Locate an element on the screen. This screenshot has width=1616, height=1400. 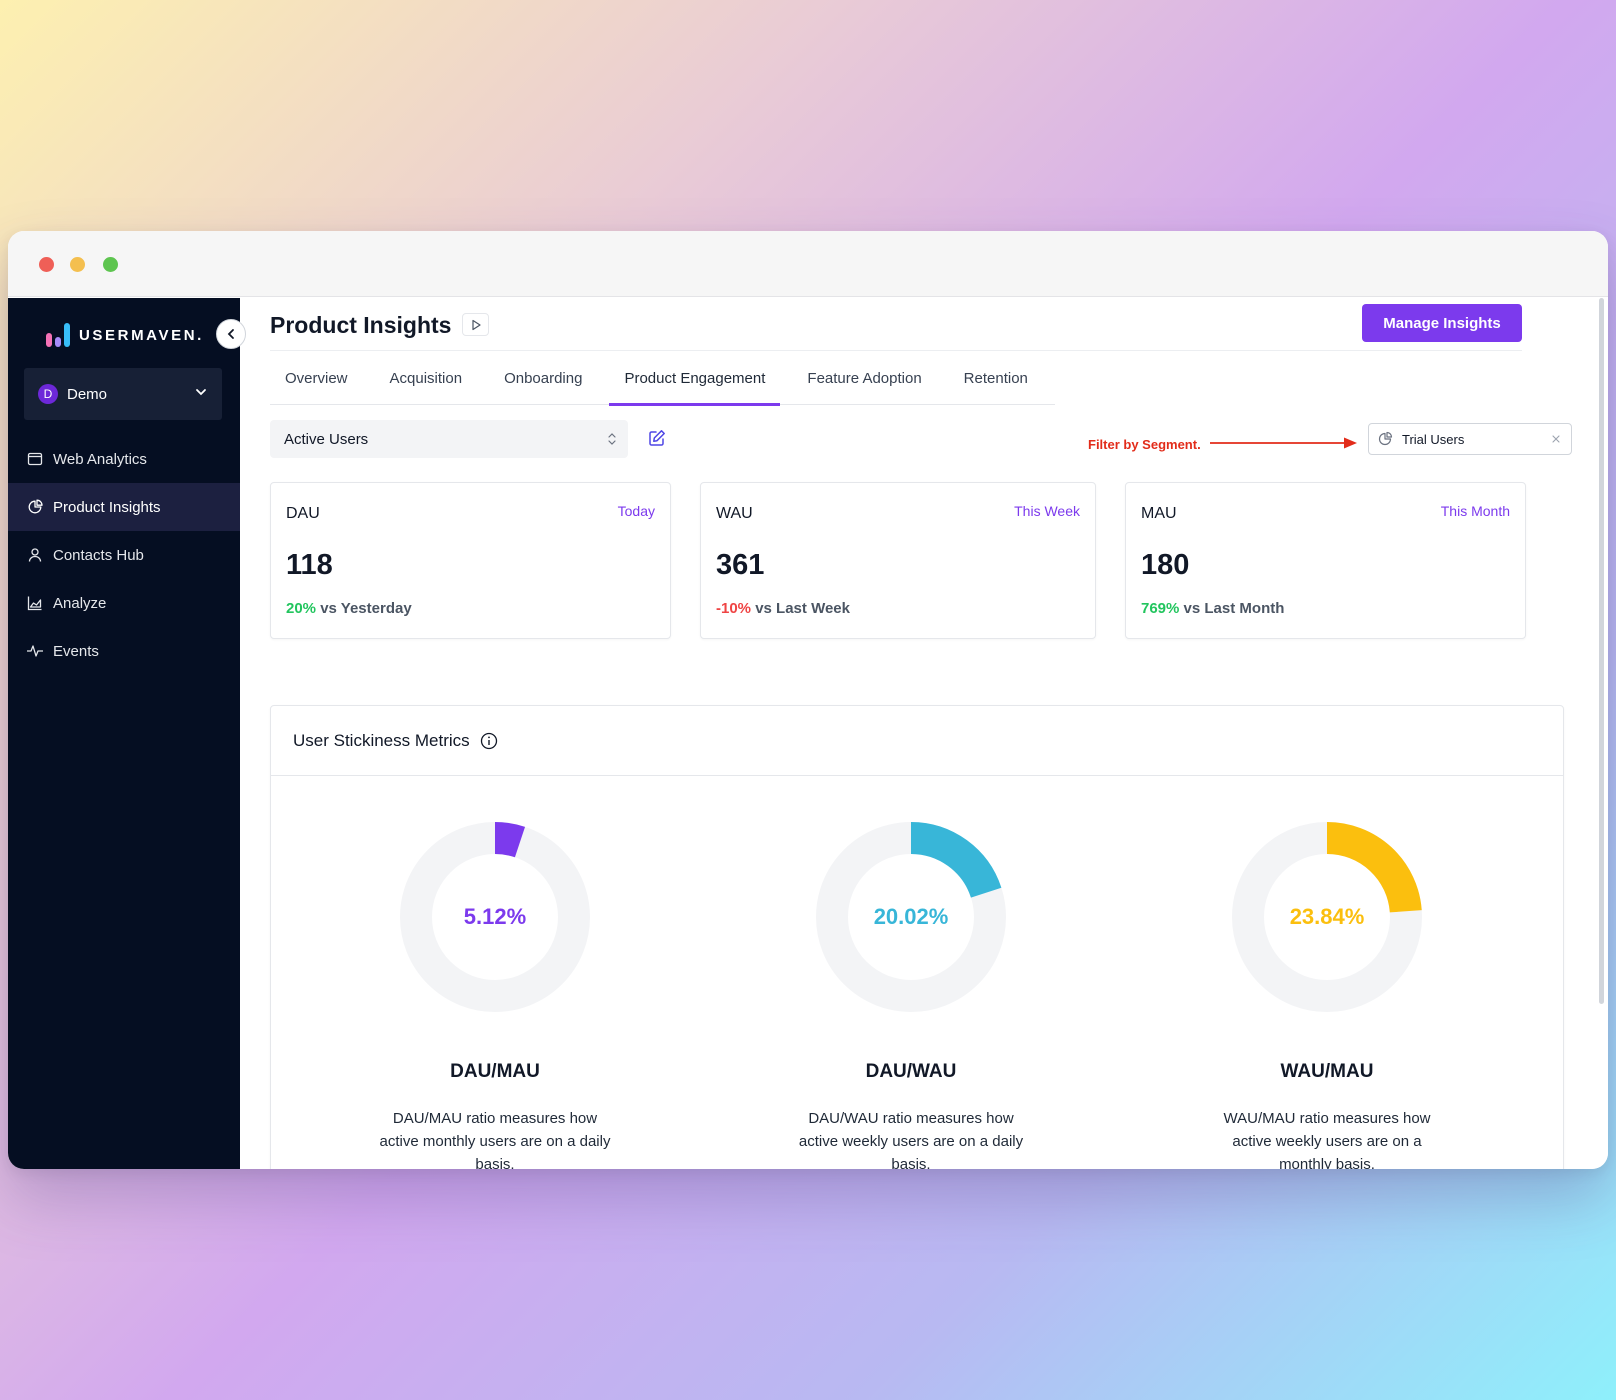
sidebar-item-product-insights: Product Insights is located at coordinates (124, 507).